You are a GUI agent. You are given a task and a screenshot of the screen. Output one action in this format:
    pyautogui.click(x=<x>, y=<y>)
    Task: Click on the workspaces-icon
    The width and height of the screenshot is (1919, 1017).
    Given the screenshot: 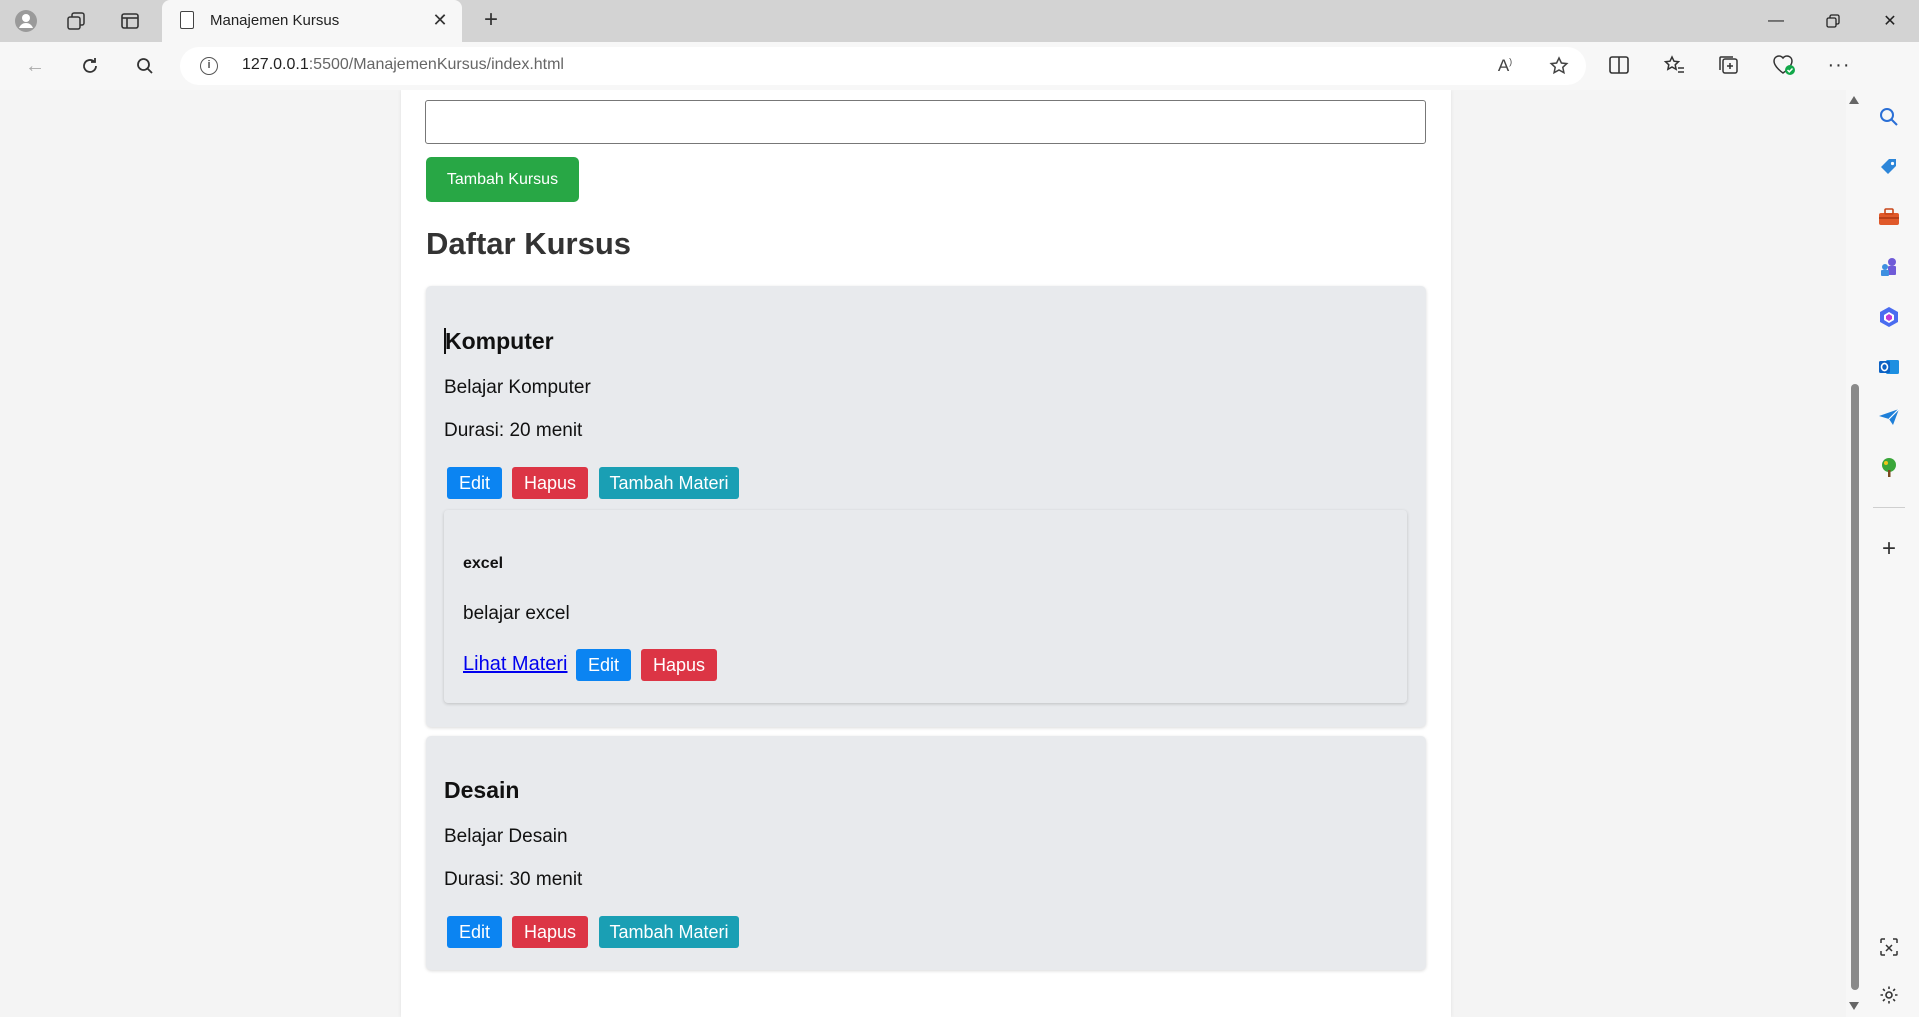 What is the action you would take?
    pyautogui.click(x=76, y=21)
    